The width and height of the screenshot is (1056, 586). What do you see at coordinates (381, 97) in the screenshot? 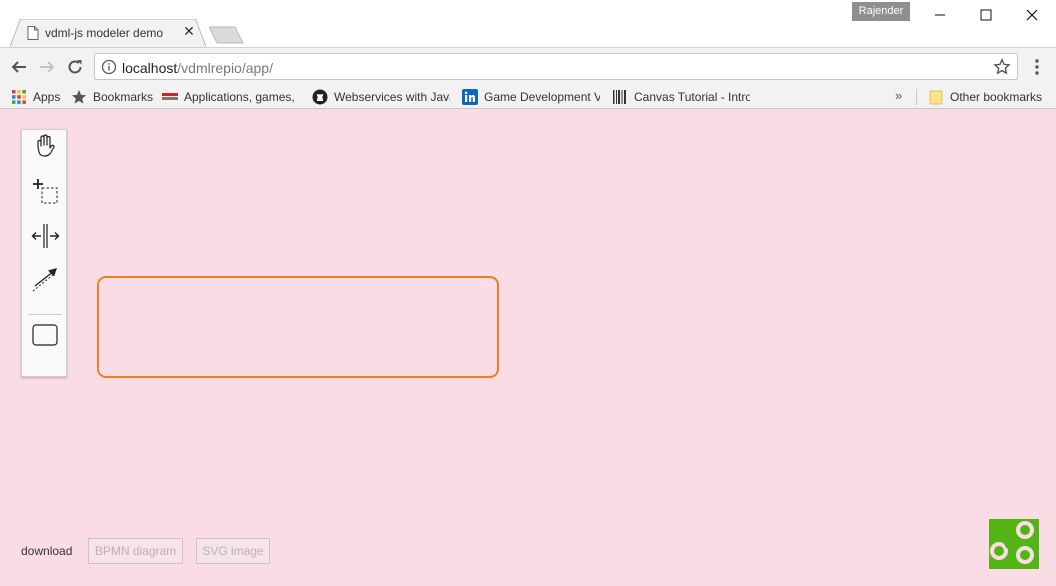
I see `bookmark-webservices: Webservices with Java` at bounding box center [381, 97].